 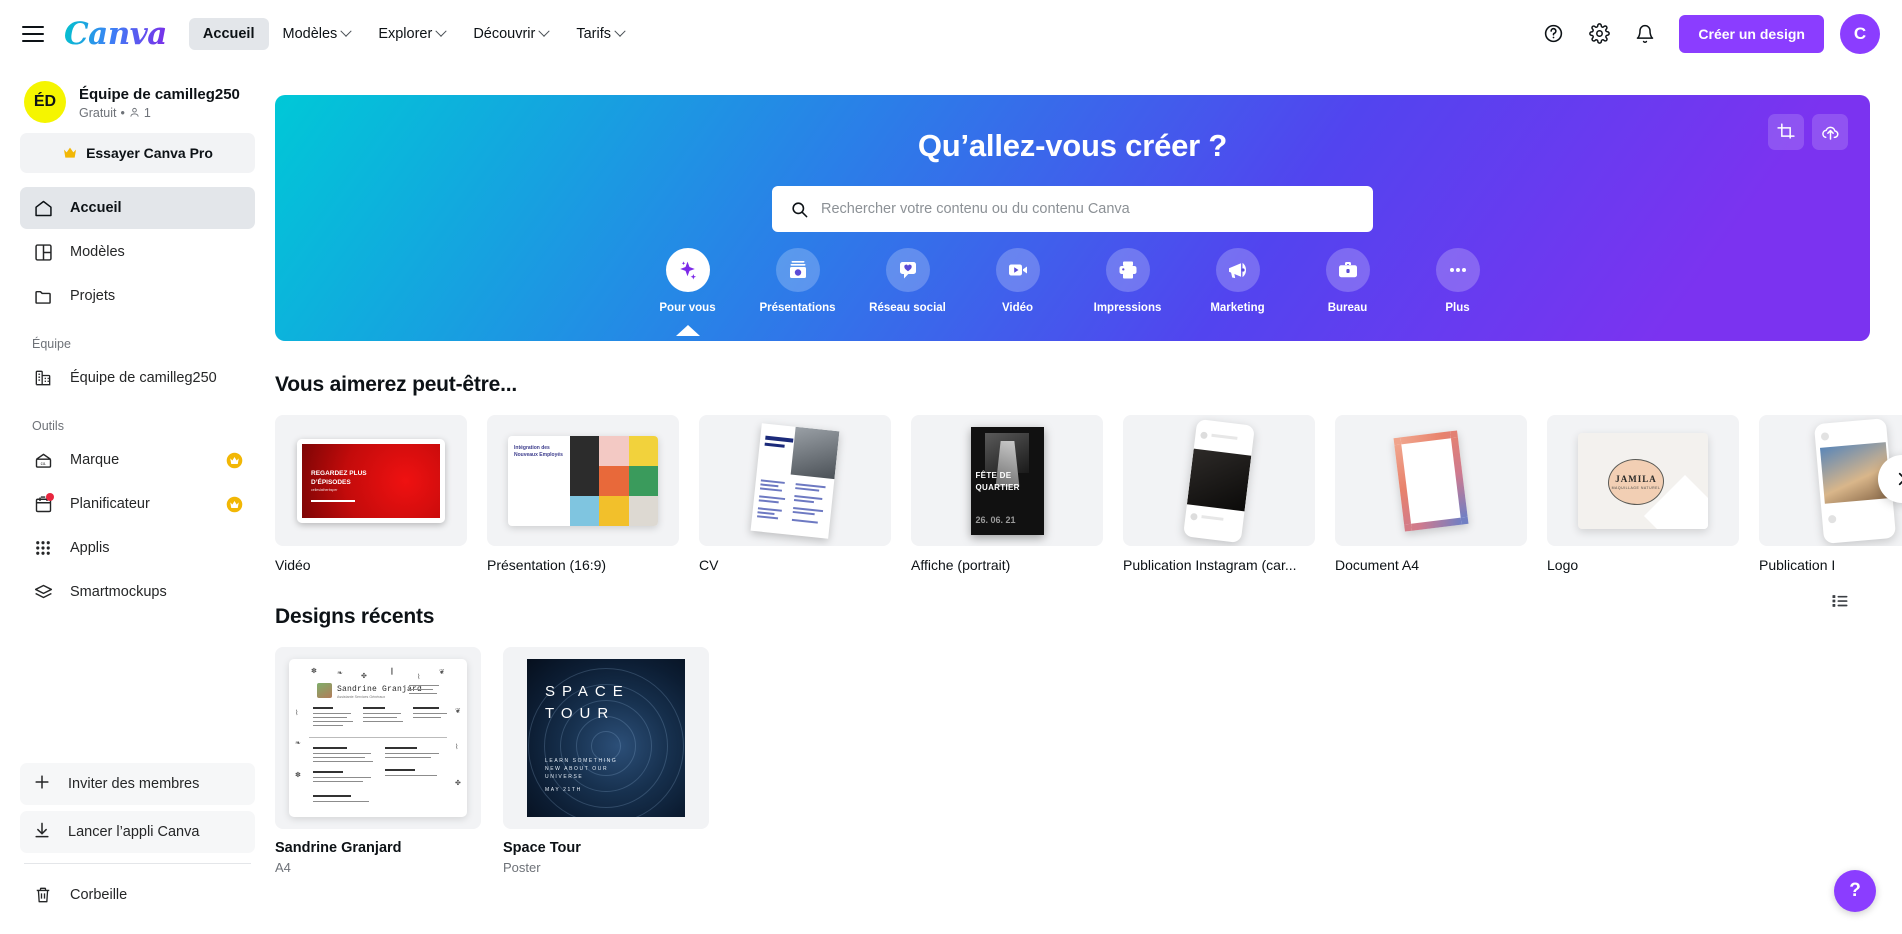 What do you see at coordinates (687, 330) in the screenshot?
I see `active-category-pointer` at bounding box center [687, 330].